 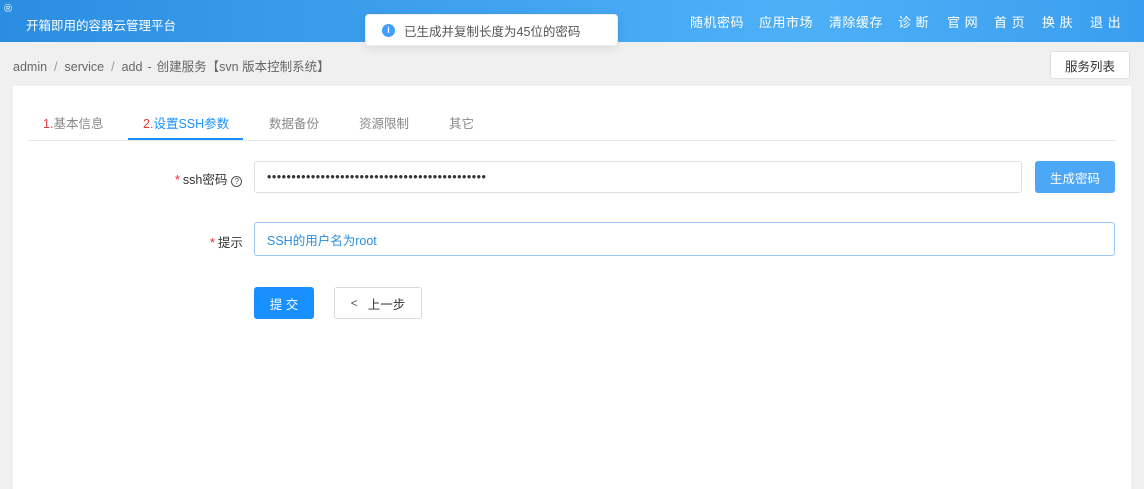 What do you see at coordinates (226, 243) in the screenshot?
I see `hint-label: * 提示` at bounding box center [226, 243].